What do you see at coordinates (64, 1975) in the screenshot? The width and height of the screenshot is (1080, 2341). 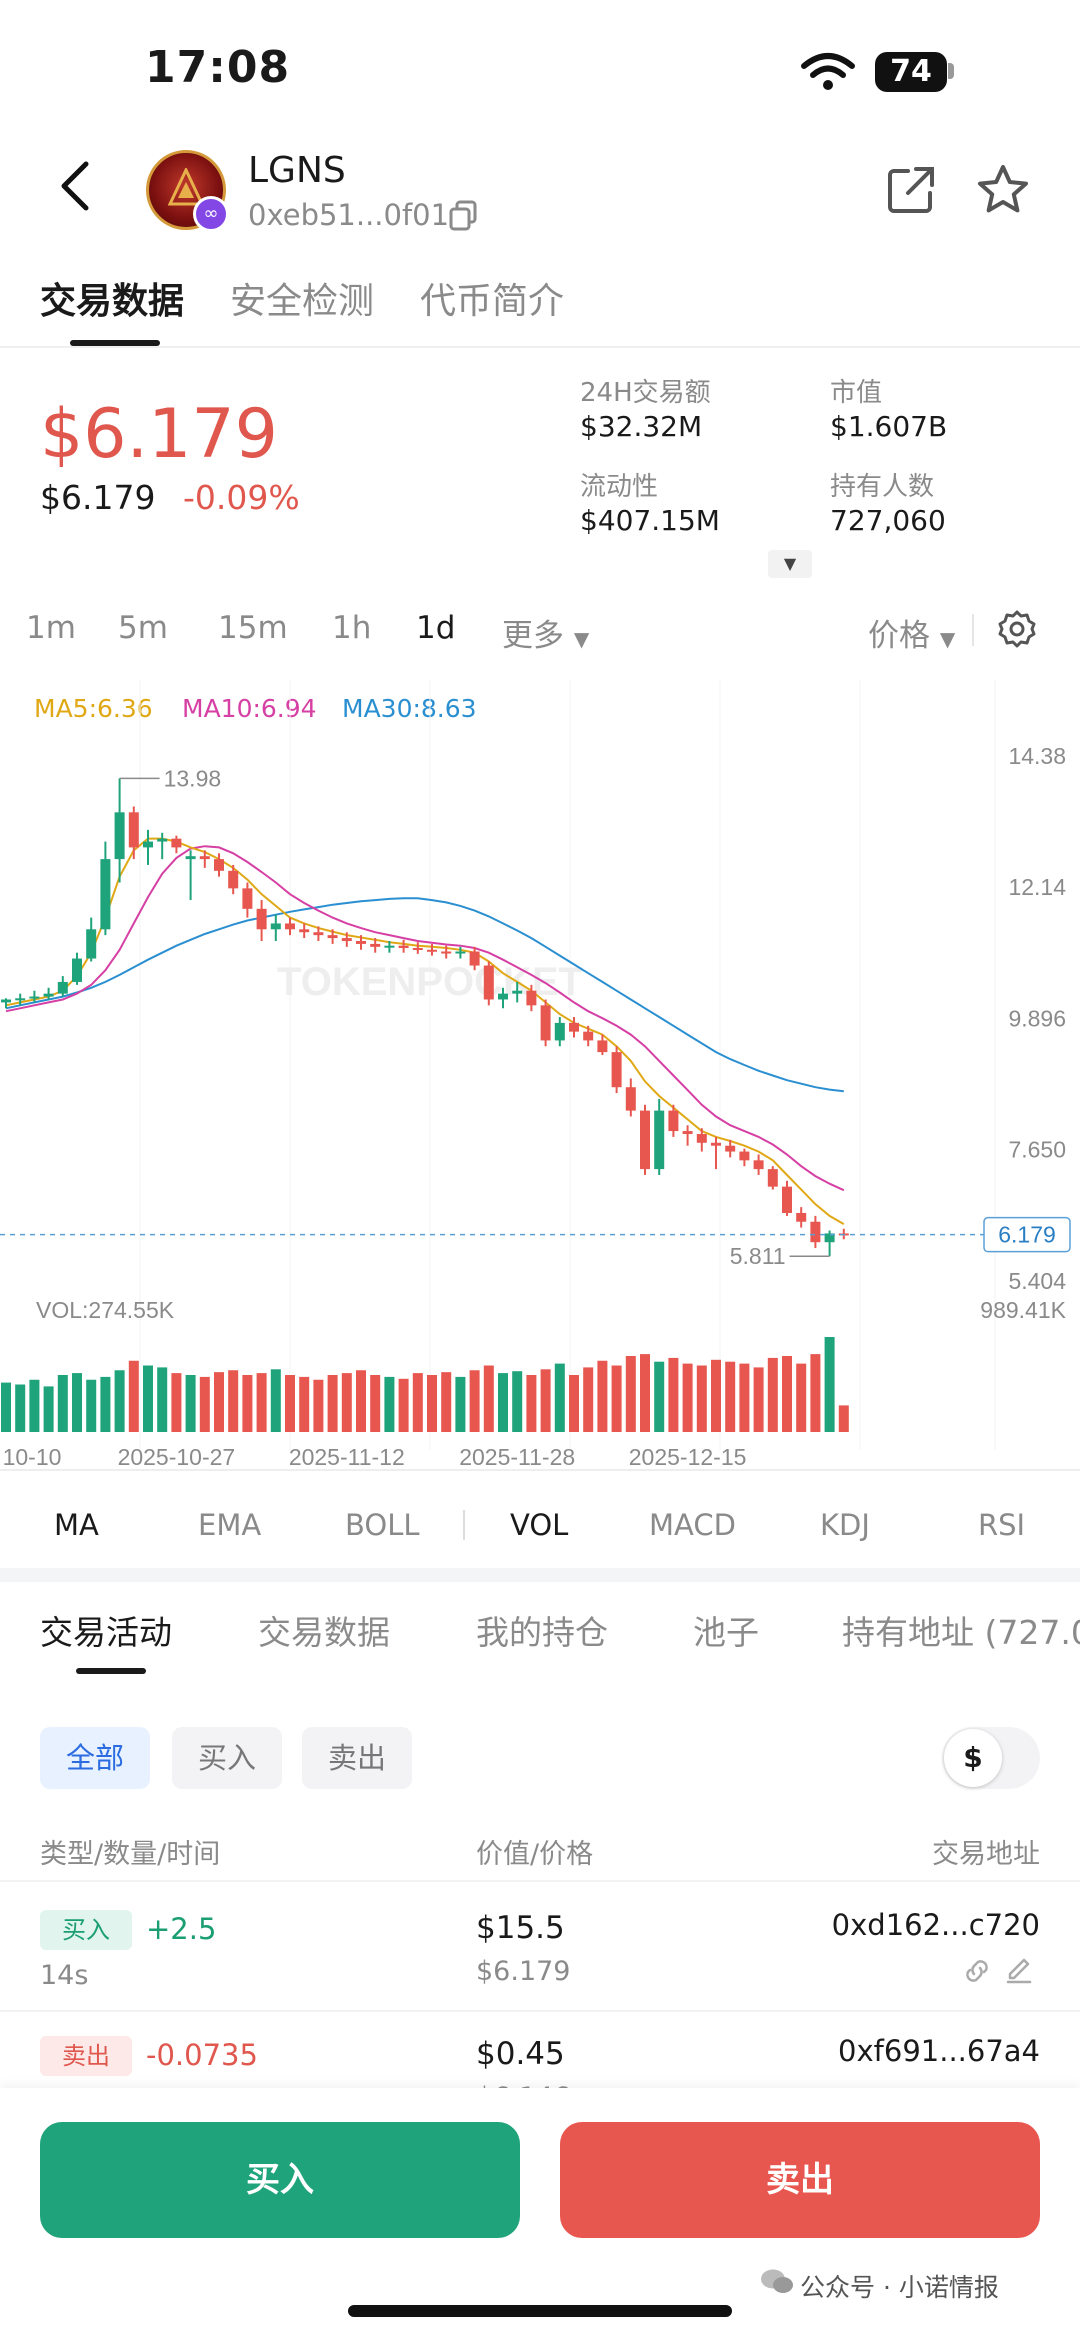 I see `trade-time: 14s` at bounding box center [64, 1975].